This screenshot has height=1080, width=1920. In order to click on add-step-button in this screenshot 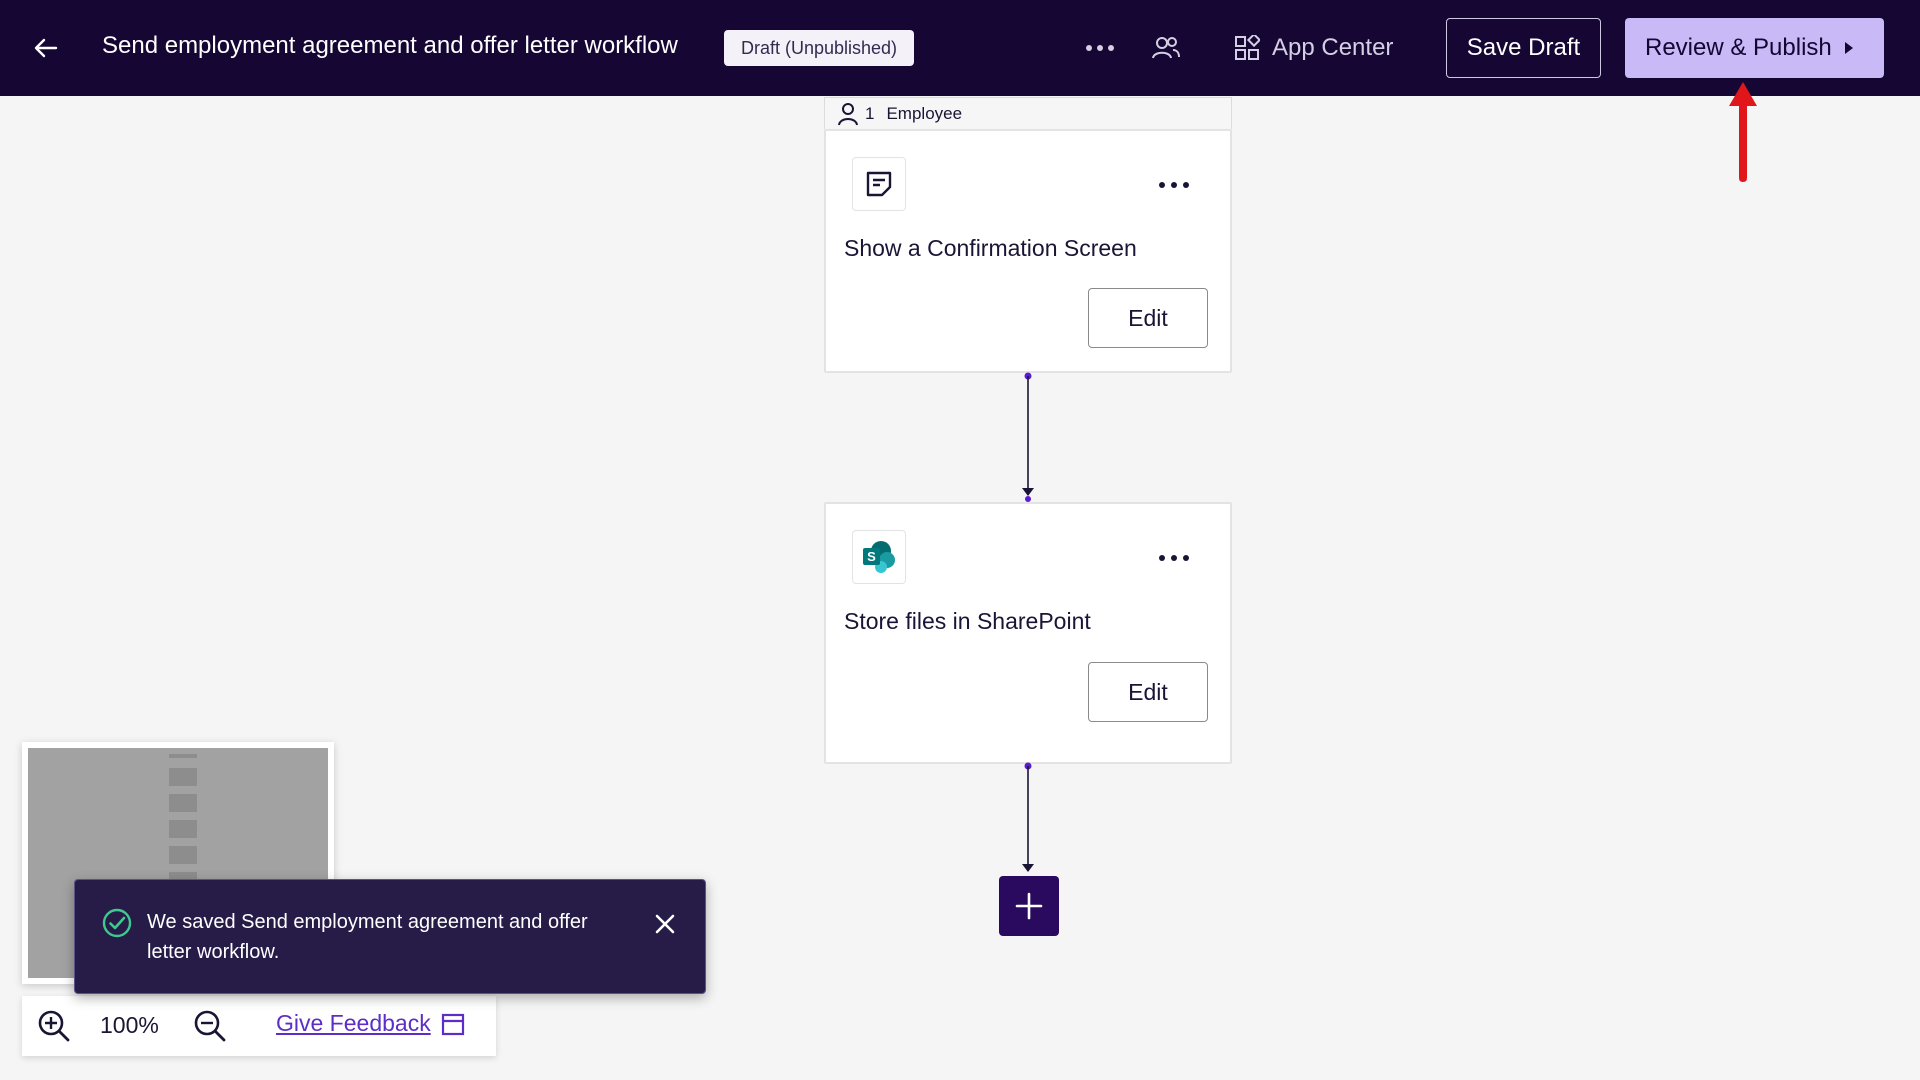, I will do `click(1029, 906)`.